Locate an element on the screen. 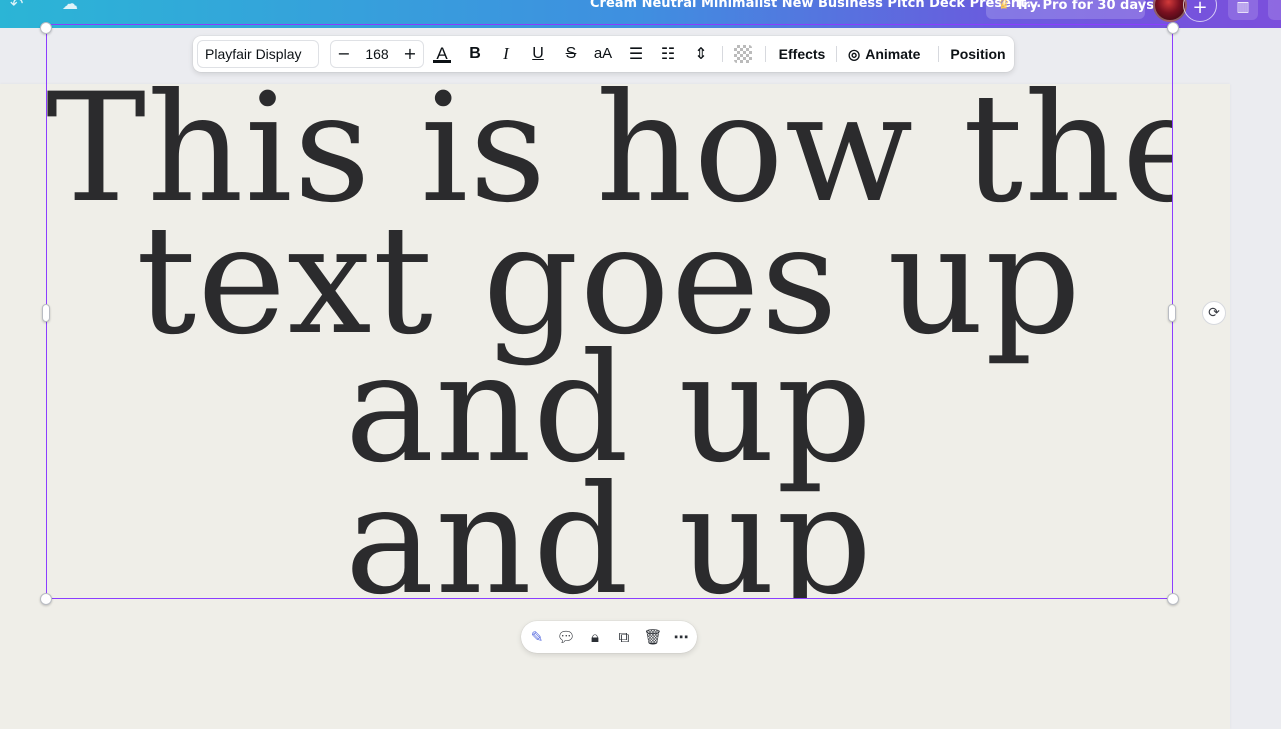 The image size is (1281, 729). animate-button: ◎ Animate is located at coordinates (888, 54).